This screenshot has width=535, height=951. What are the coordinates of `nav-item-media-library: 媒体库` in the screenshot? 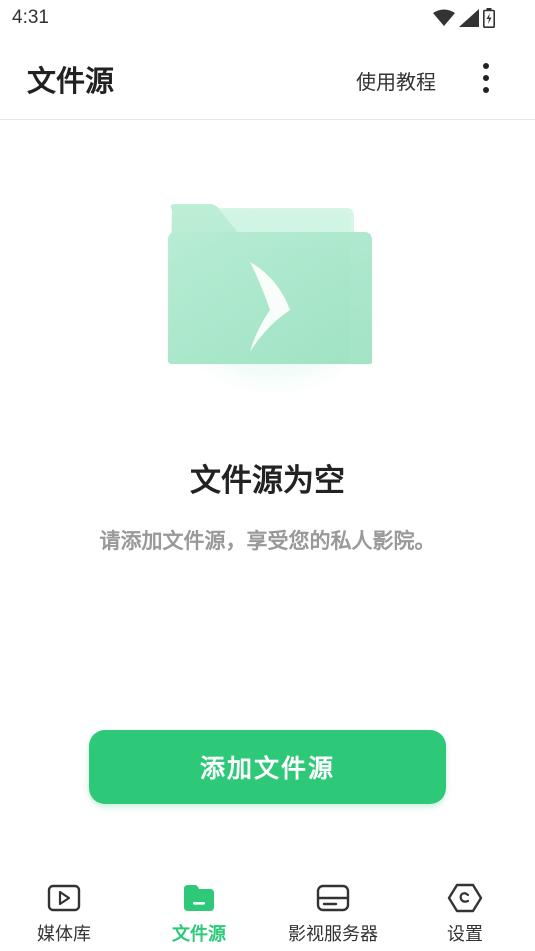 It's located at (64, 913).